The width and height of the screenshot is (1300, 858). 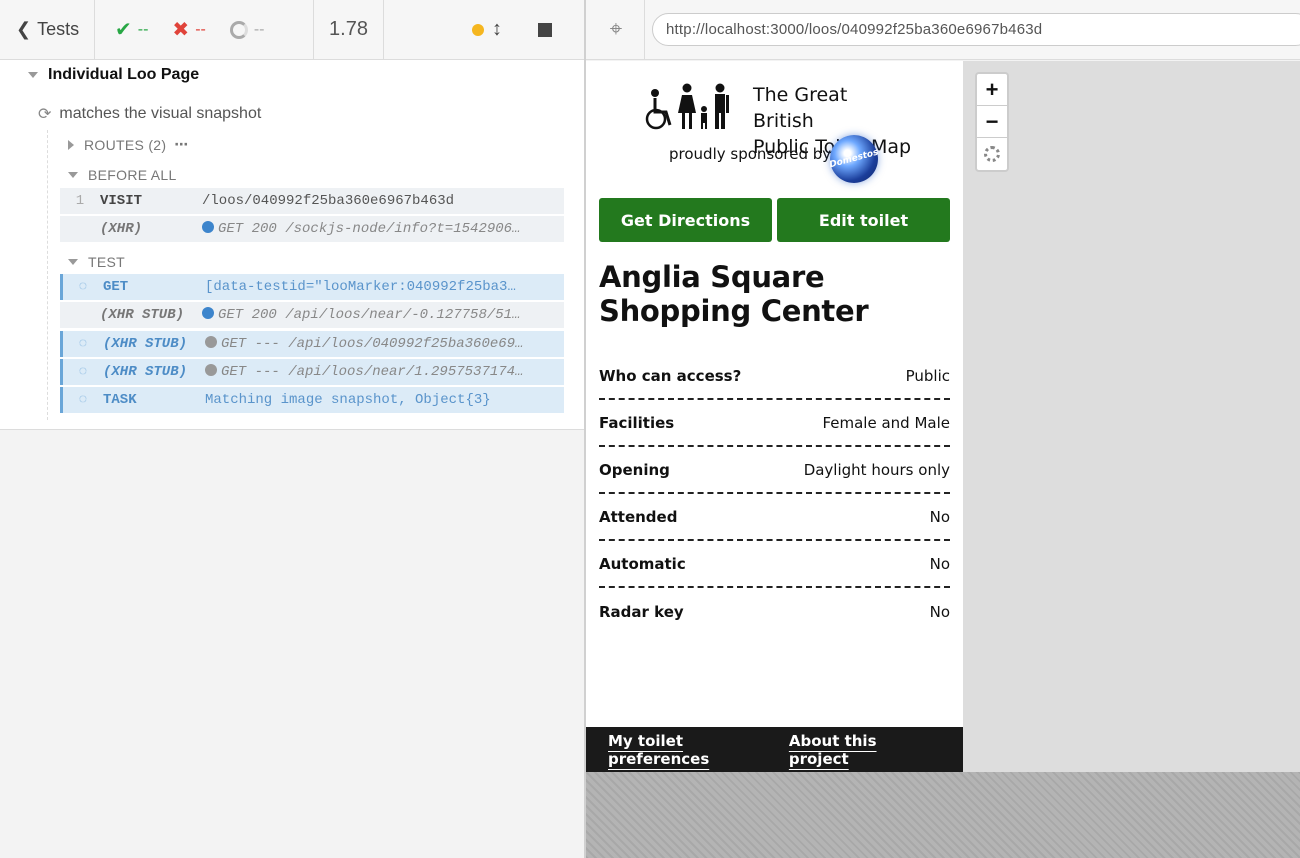 I want to click on failed-stat: ✖ --, so click(x=188, y=29).